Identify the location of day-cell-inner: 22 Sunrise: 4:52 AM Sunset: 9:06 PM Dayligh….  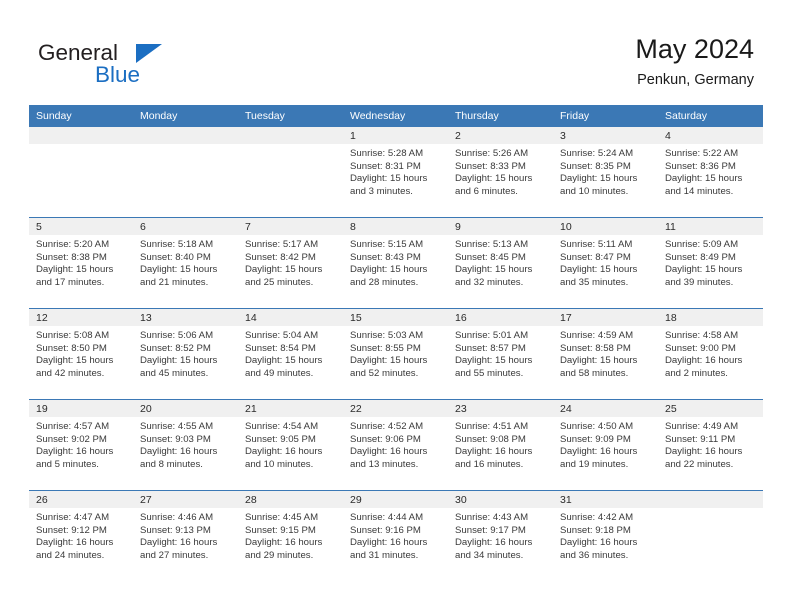
(395, 445).